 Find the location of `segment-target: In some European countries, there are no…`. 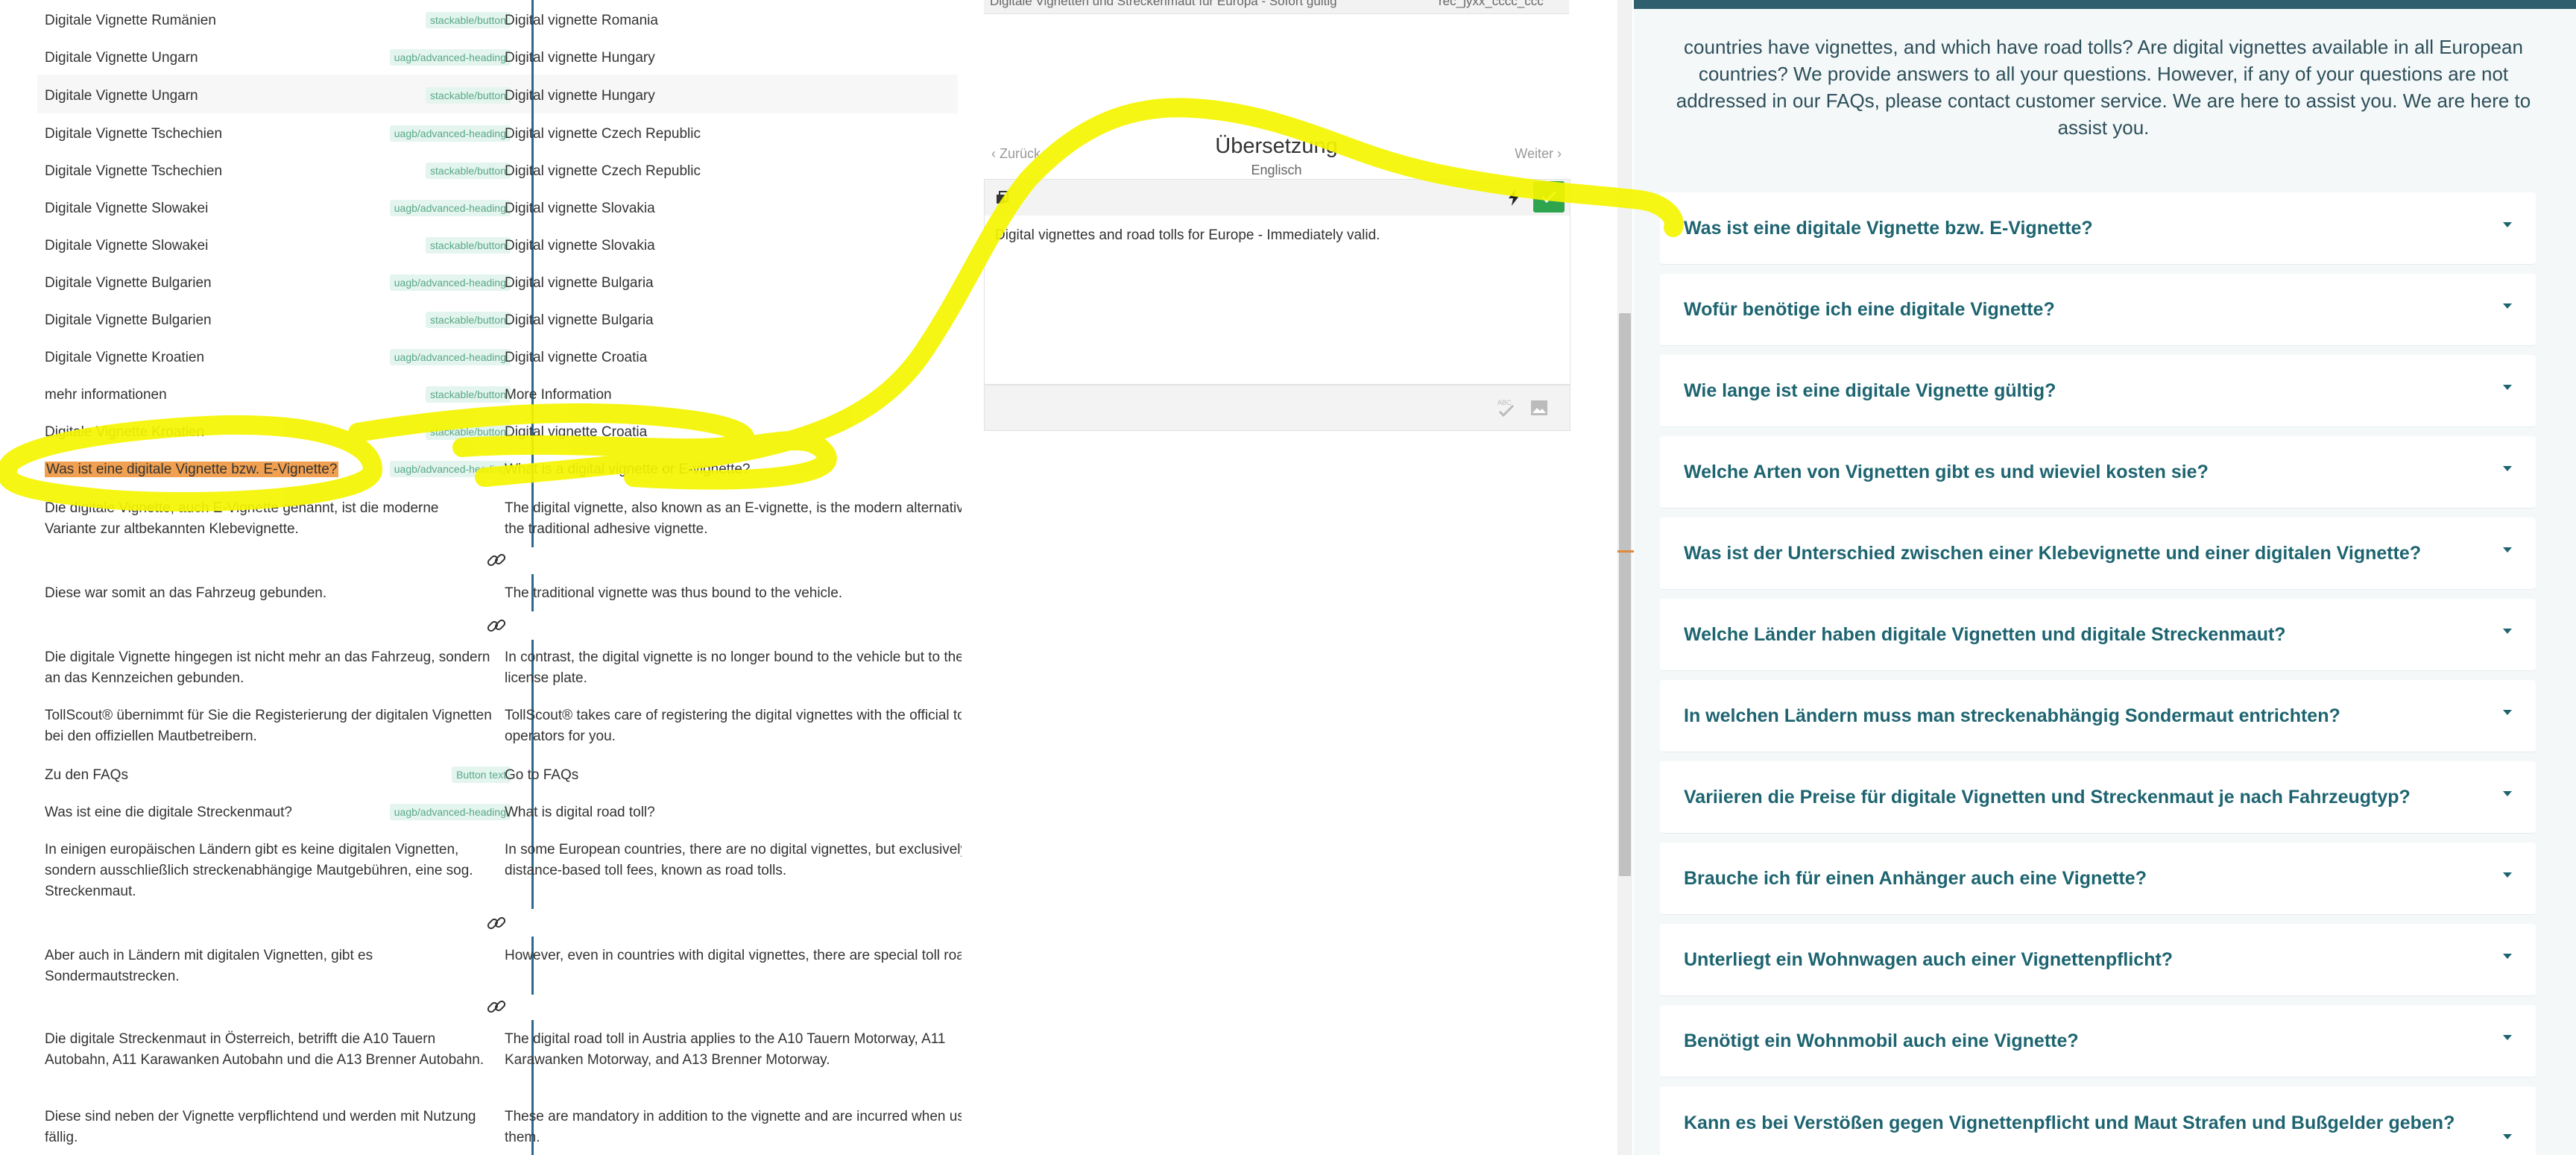

segment-target: In some European countries, there are no… is located at coordinates (733, 860).